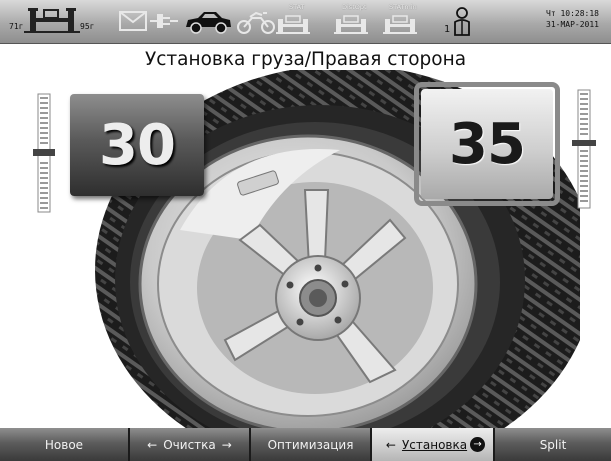 This screenshot has height=461, width=611. What do you see at coordinates (133, 21) in the screenshot?
I see `envelope-icon` at bounding box center [133, 21].